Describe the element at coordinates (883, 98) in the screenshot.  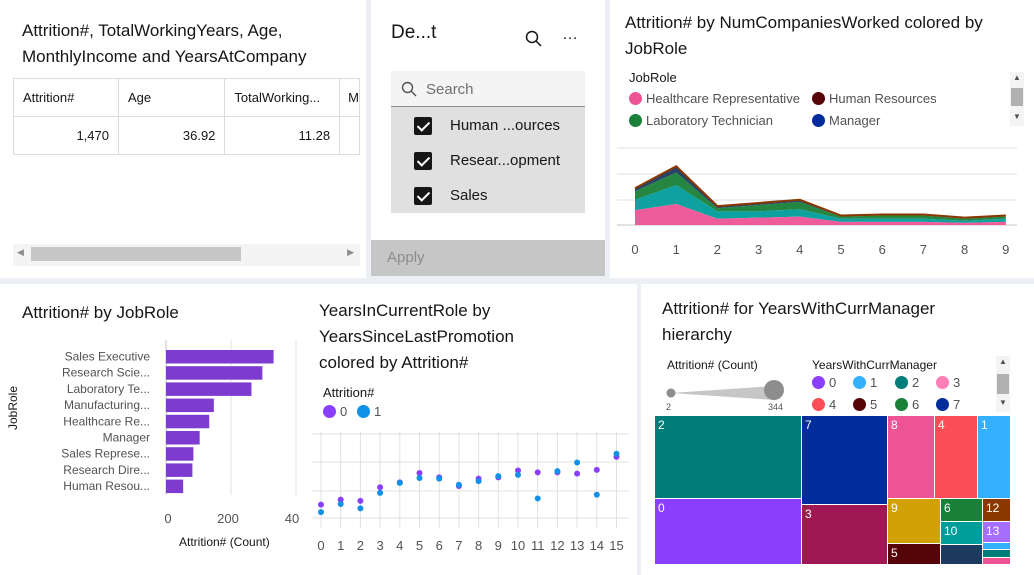
I see `legend-label: Human Resources` at that location.